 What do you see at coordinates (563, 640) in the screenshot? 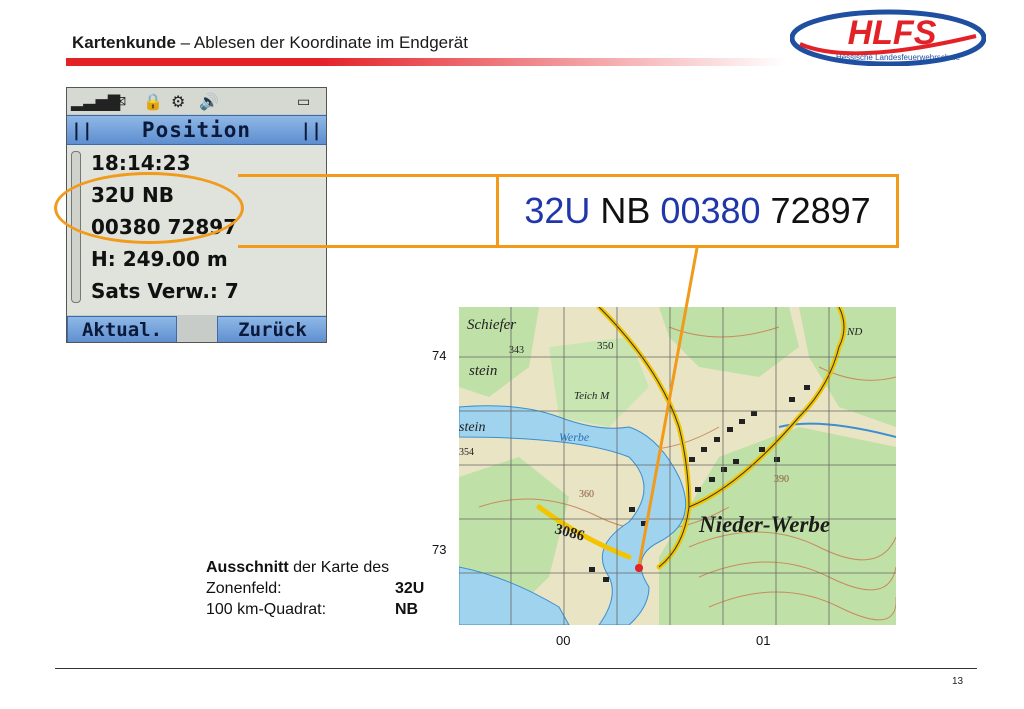
I see `map-x-label-00: 00` at bounding box center [563, 640].